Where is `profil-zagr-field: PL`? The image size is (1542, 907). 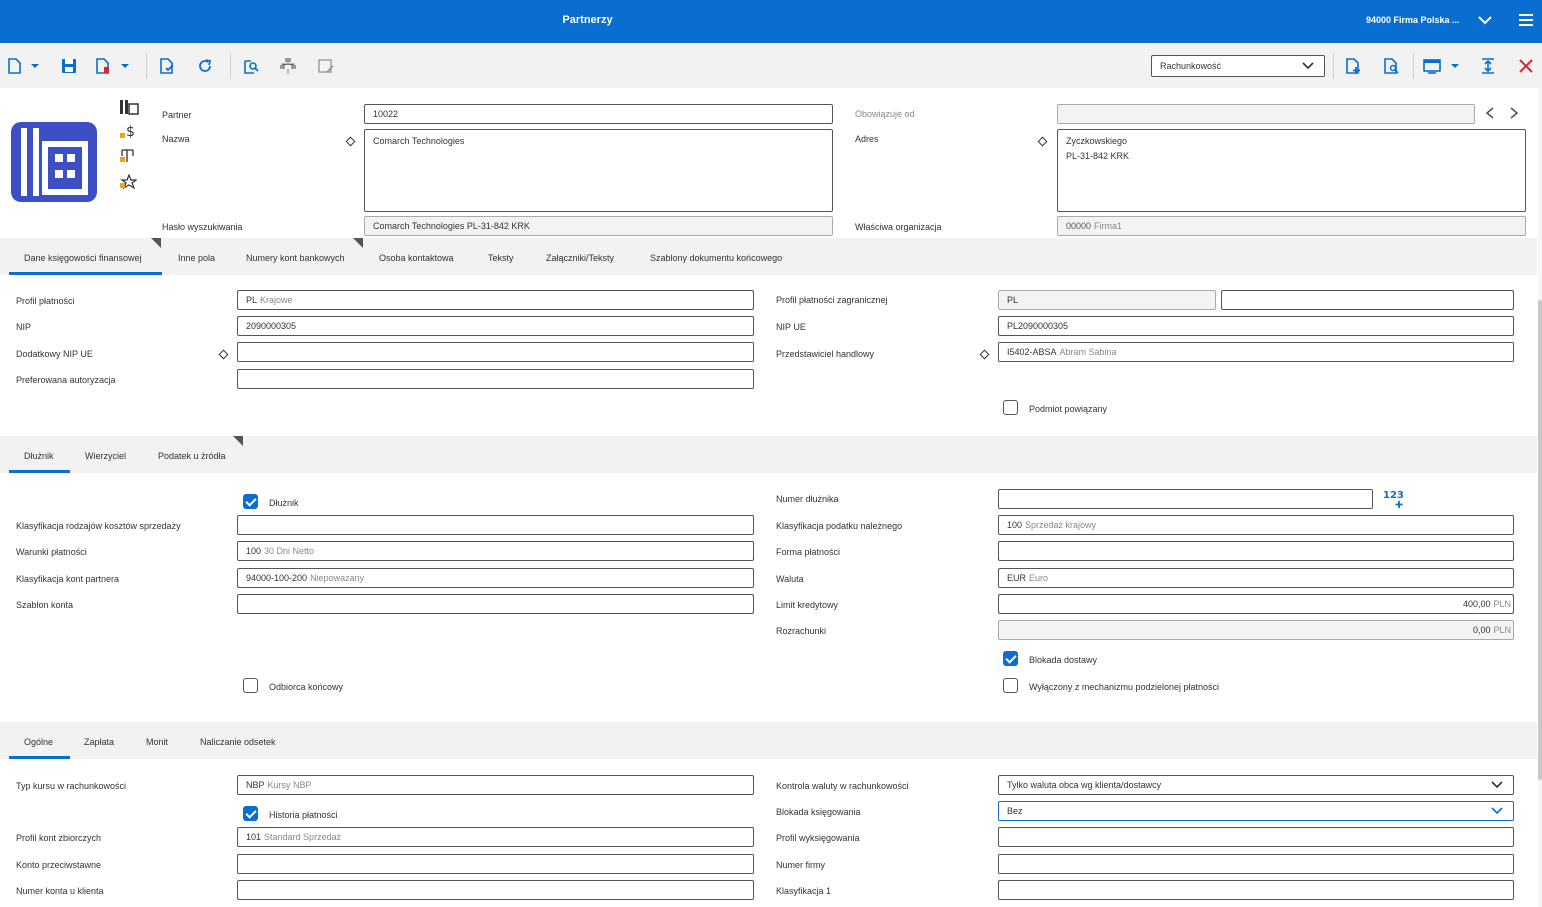 profil-zagr-field: PL is located at coordinates (1107, 300).